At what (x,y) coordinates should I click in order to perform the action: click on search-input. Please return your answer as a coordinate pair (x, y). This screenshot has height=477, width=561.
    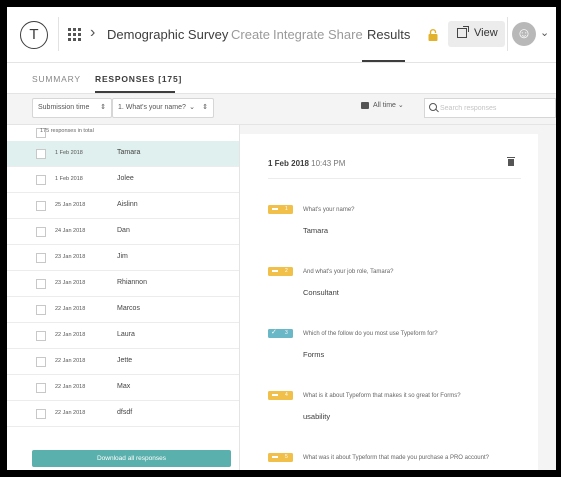
    Looking at the image, I should click on (495, 108).